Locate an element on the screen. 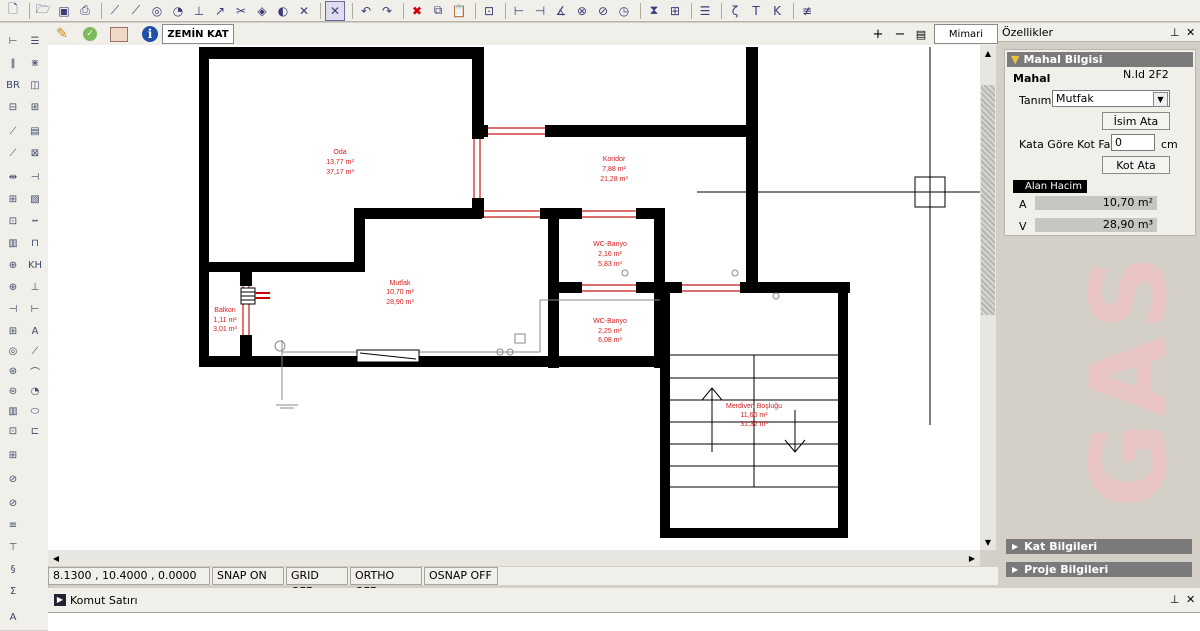 This screenshot has height=631, width=1200. layout-icon is located at coordinates (119, 34).